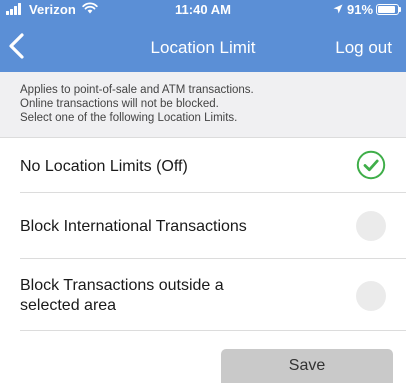  What do you see at coordinates (307, 366) in the screenshot?
I see `save-button: Save` at bounding box center [307, 366].